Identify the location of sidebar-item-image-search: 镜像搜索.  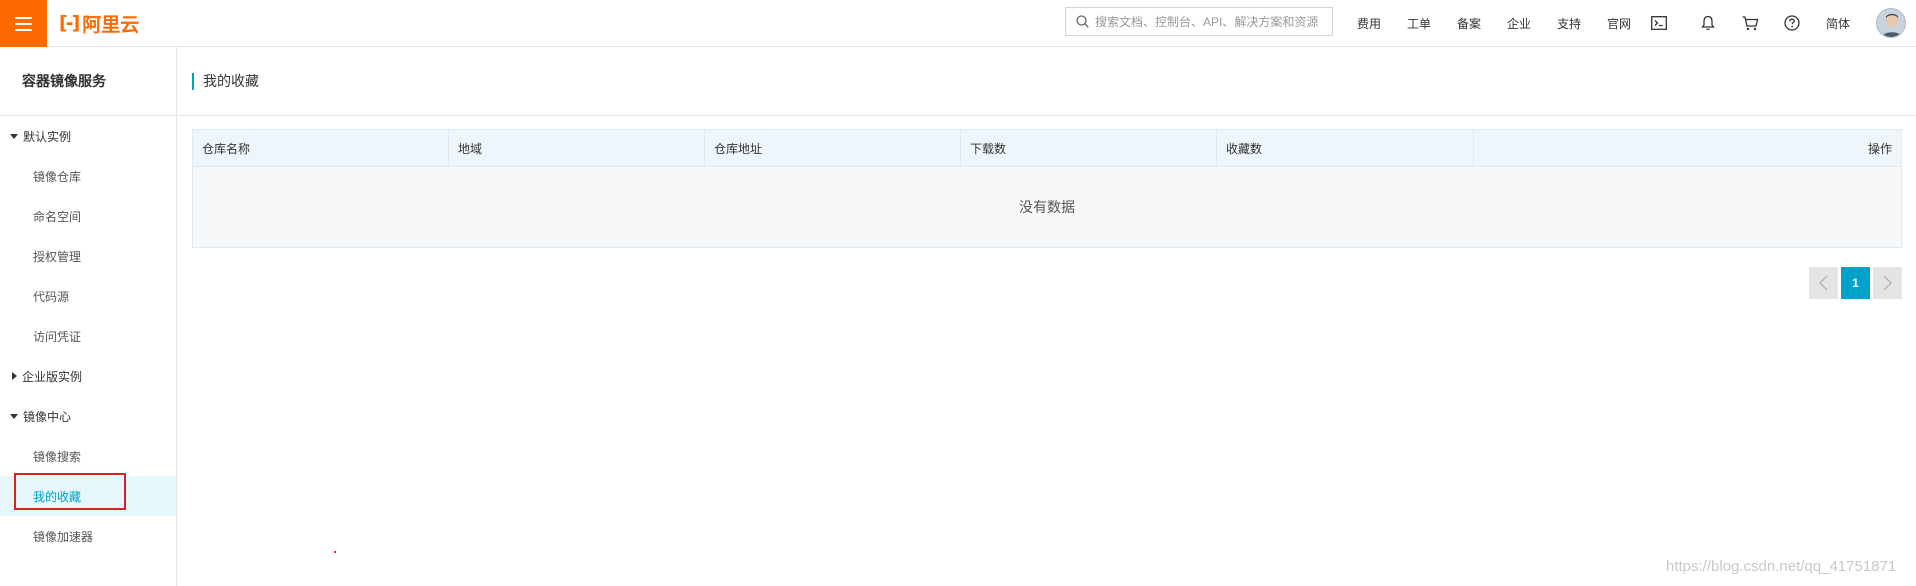
(88, 456).